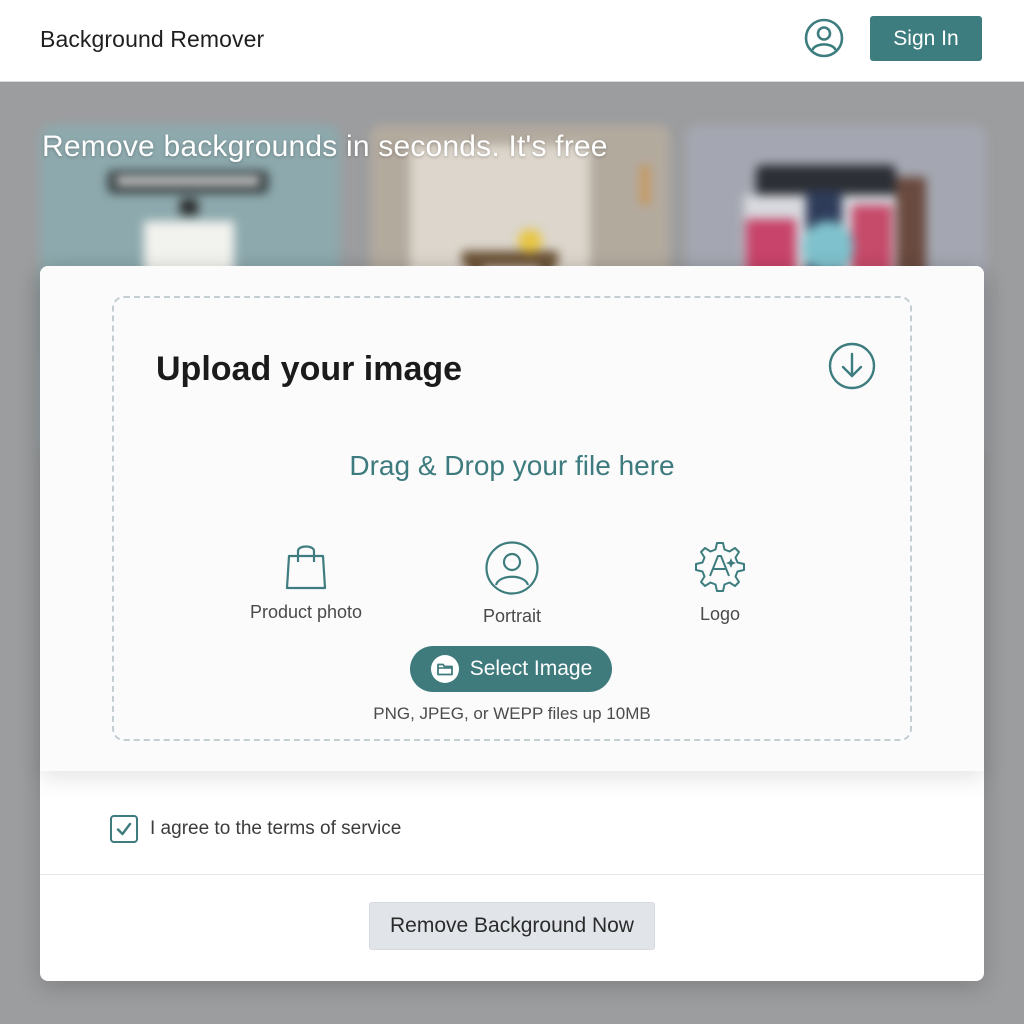  What do you see at coordinates (720, 567) in the screenshot?
I see `gear-letter-a-icon` at bounding box center [720, 567].